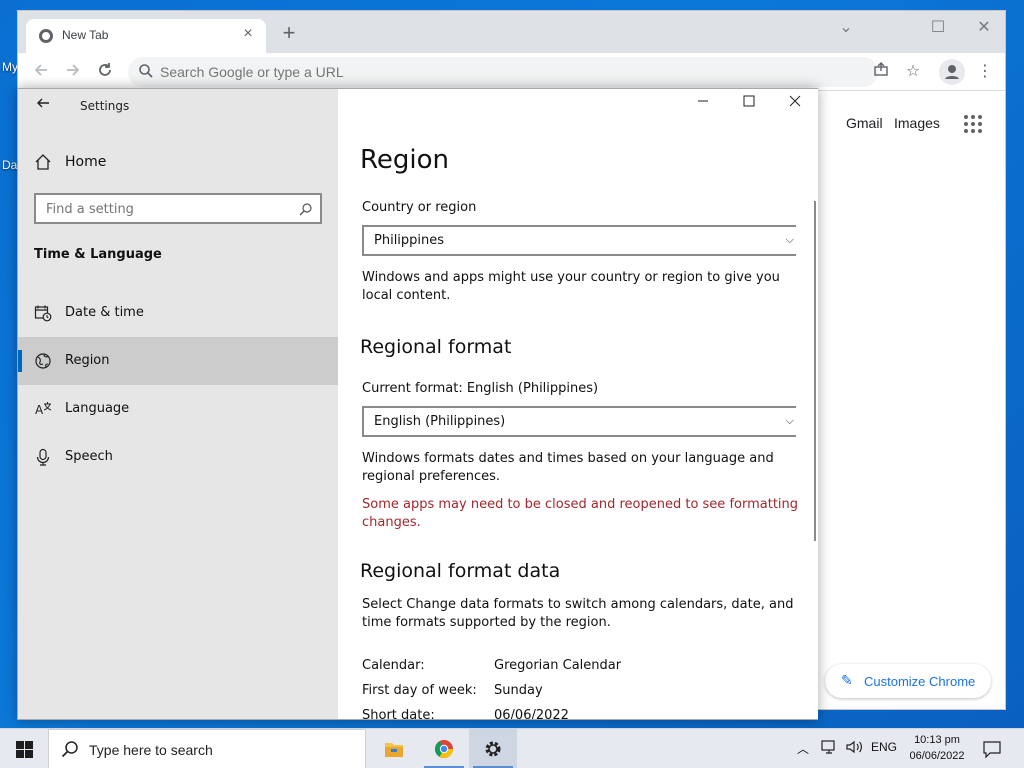 The width and height of the screenshot is (1024, 768). Describe the element at coordinates (43, 361) in the screenshot. I see `globe-icon` at that location.